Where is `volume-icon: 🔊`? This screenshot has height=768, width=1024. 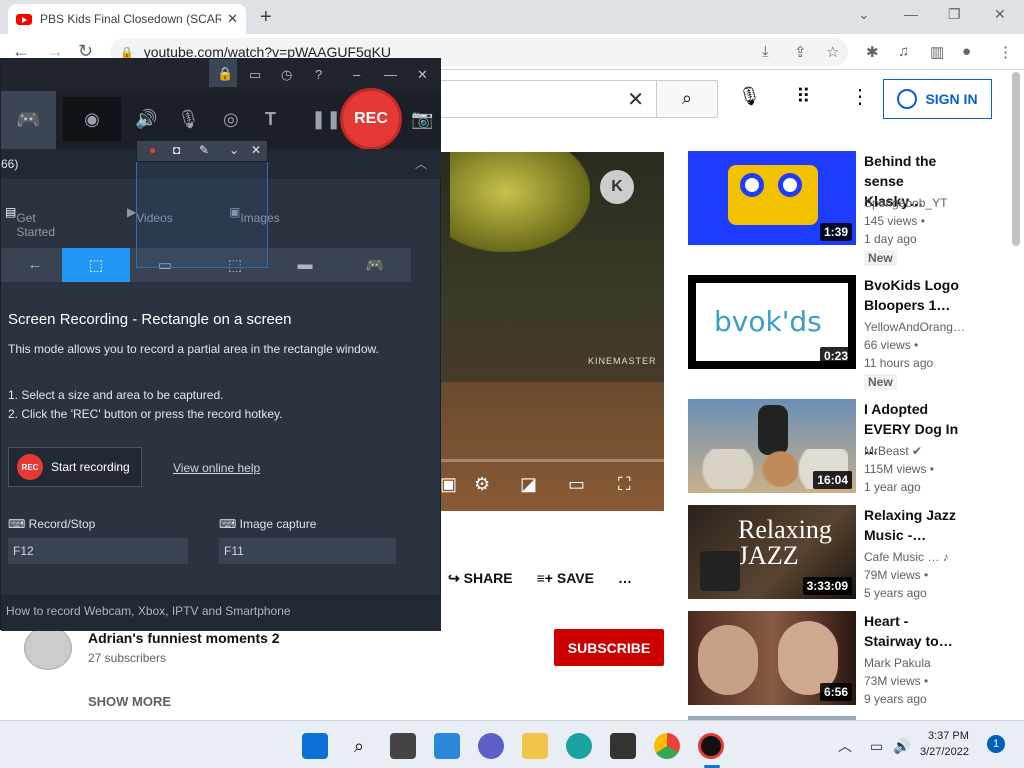 volume-icon: 🔊 is located at coordinates (901, 746).